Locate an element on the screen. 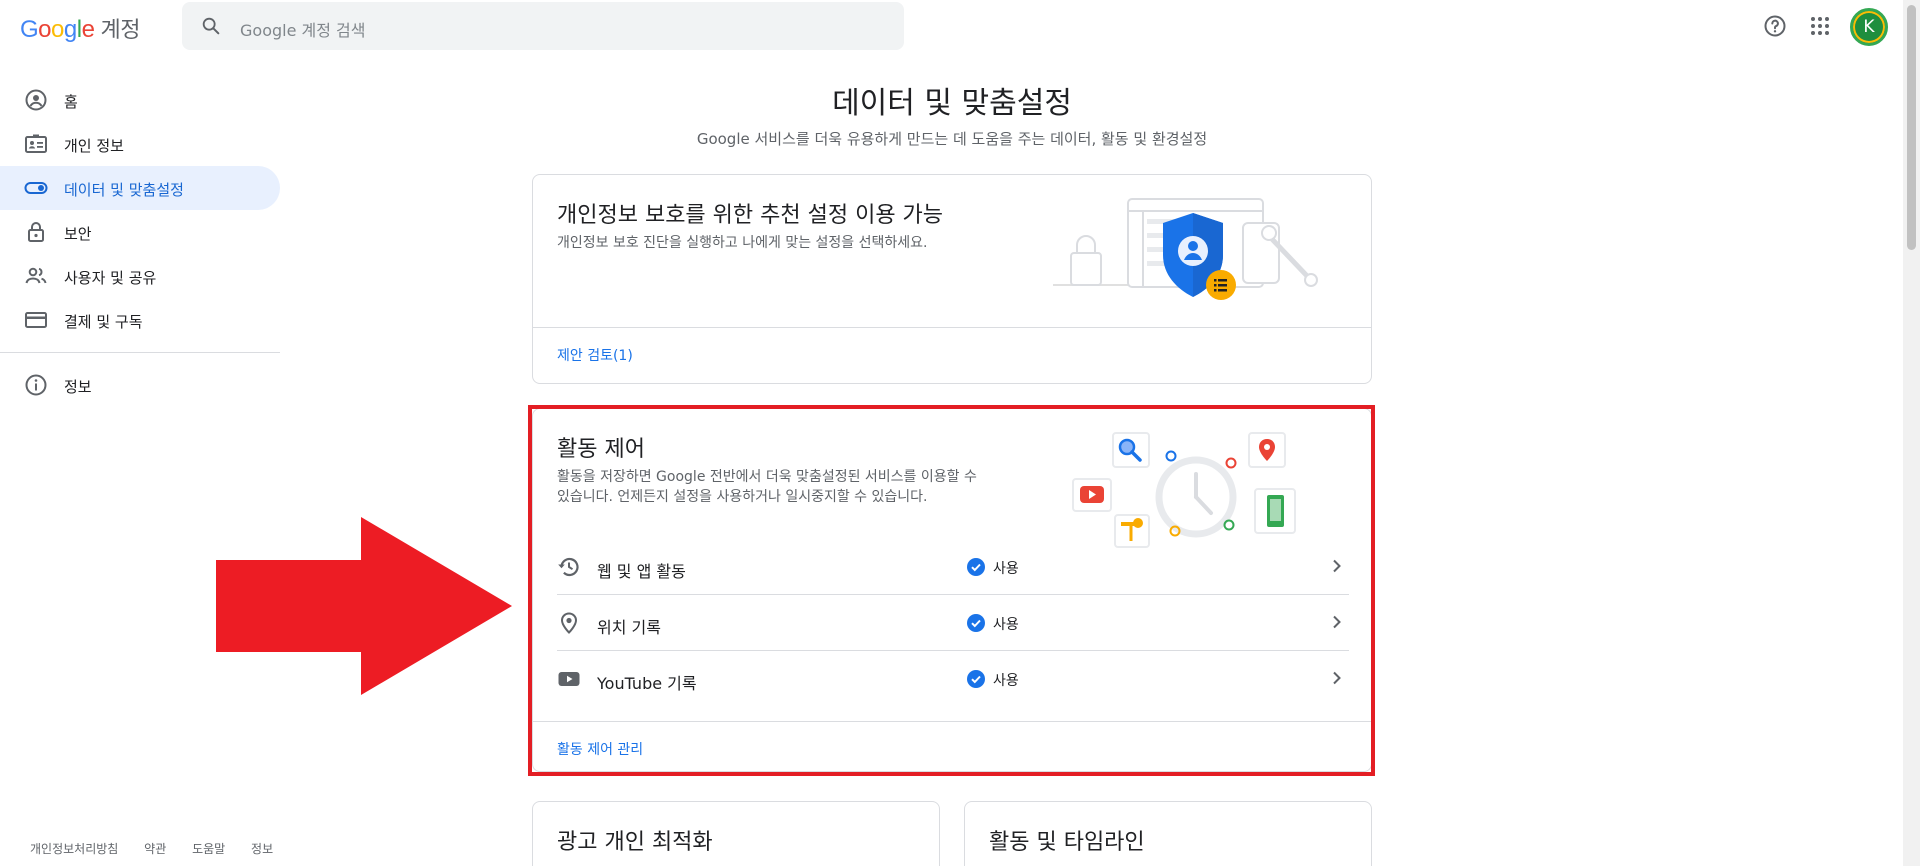 Image resolution: width=1920 pixels, height=866 pixels. footer-link-terms: 약관 is located at coordinates (155, 849).